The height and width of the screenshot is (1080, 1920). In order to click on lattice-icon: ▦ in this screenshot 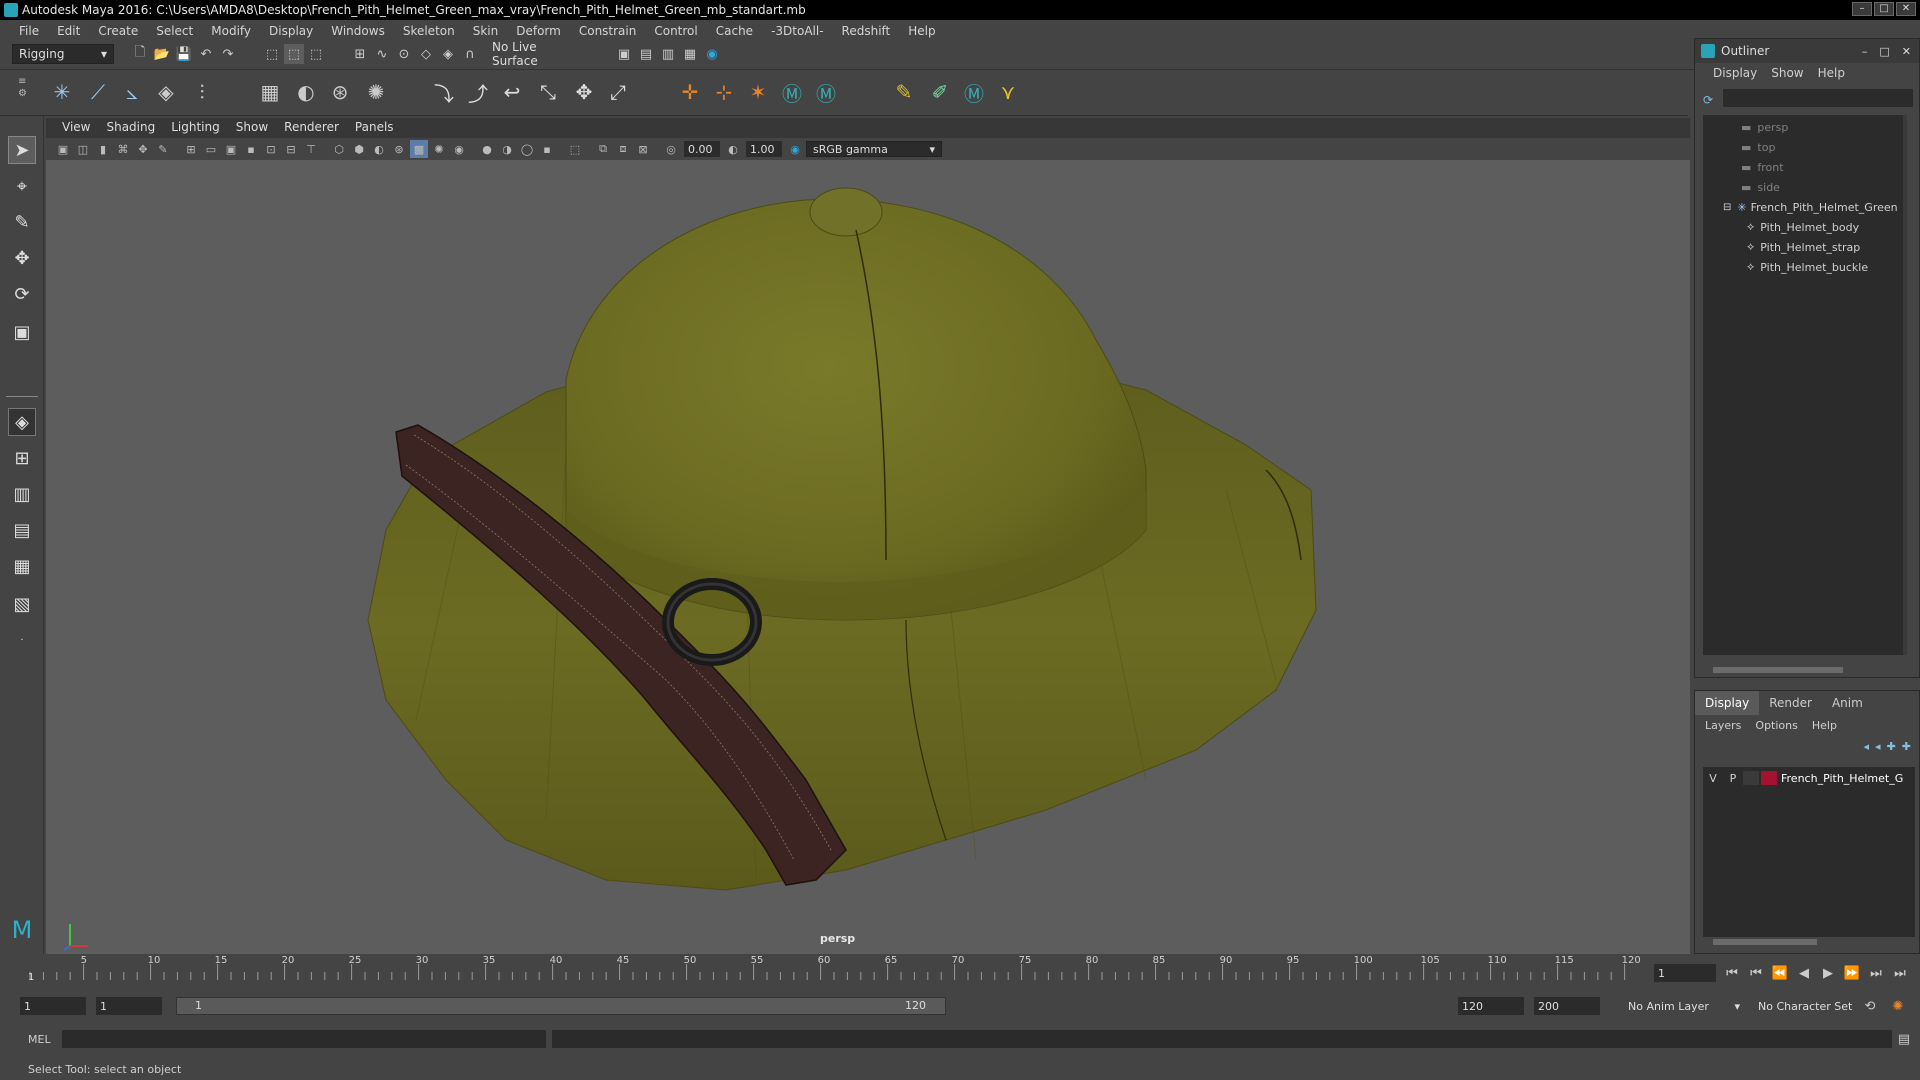, I will do `click(270, 92)`.